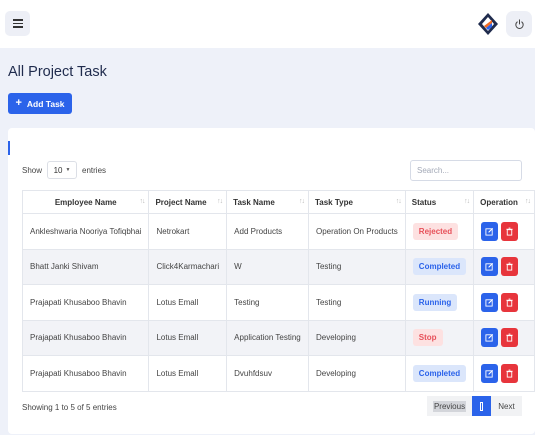 The height and width of the screenshot is (435, 535). What do you see at coordinates (356, 202) in the screenshot?
I see `col-task-type: Task Type ↑↓` at bounding box center [356, 202].